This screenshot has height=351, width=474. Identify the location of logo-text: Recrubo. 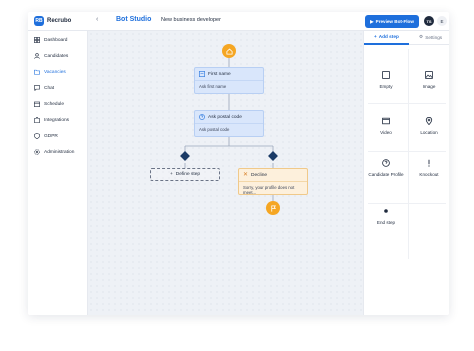
(59, 21).